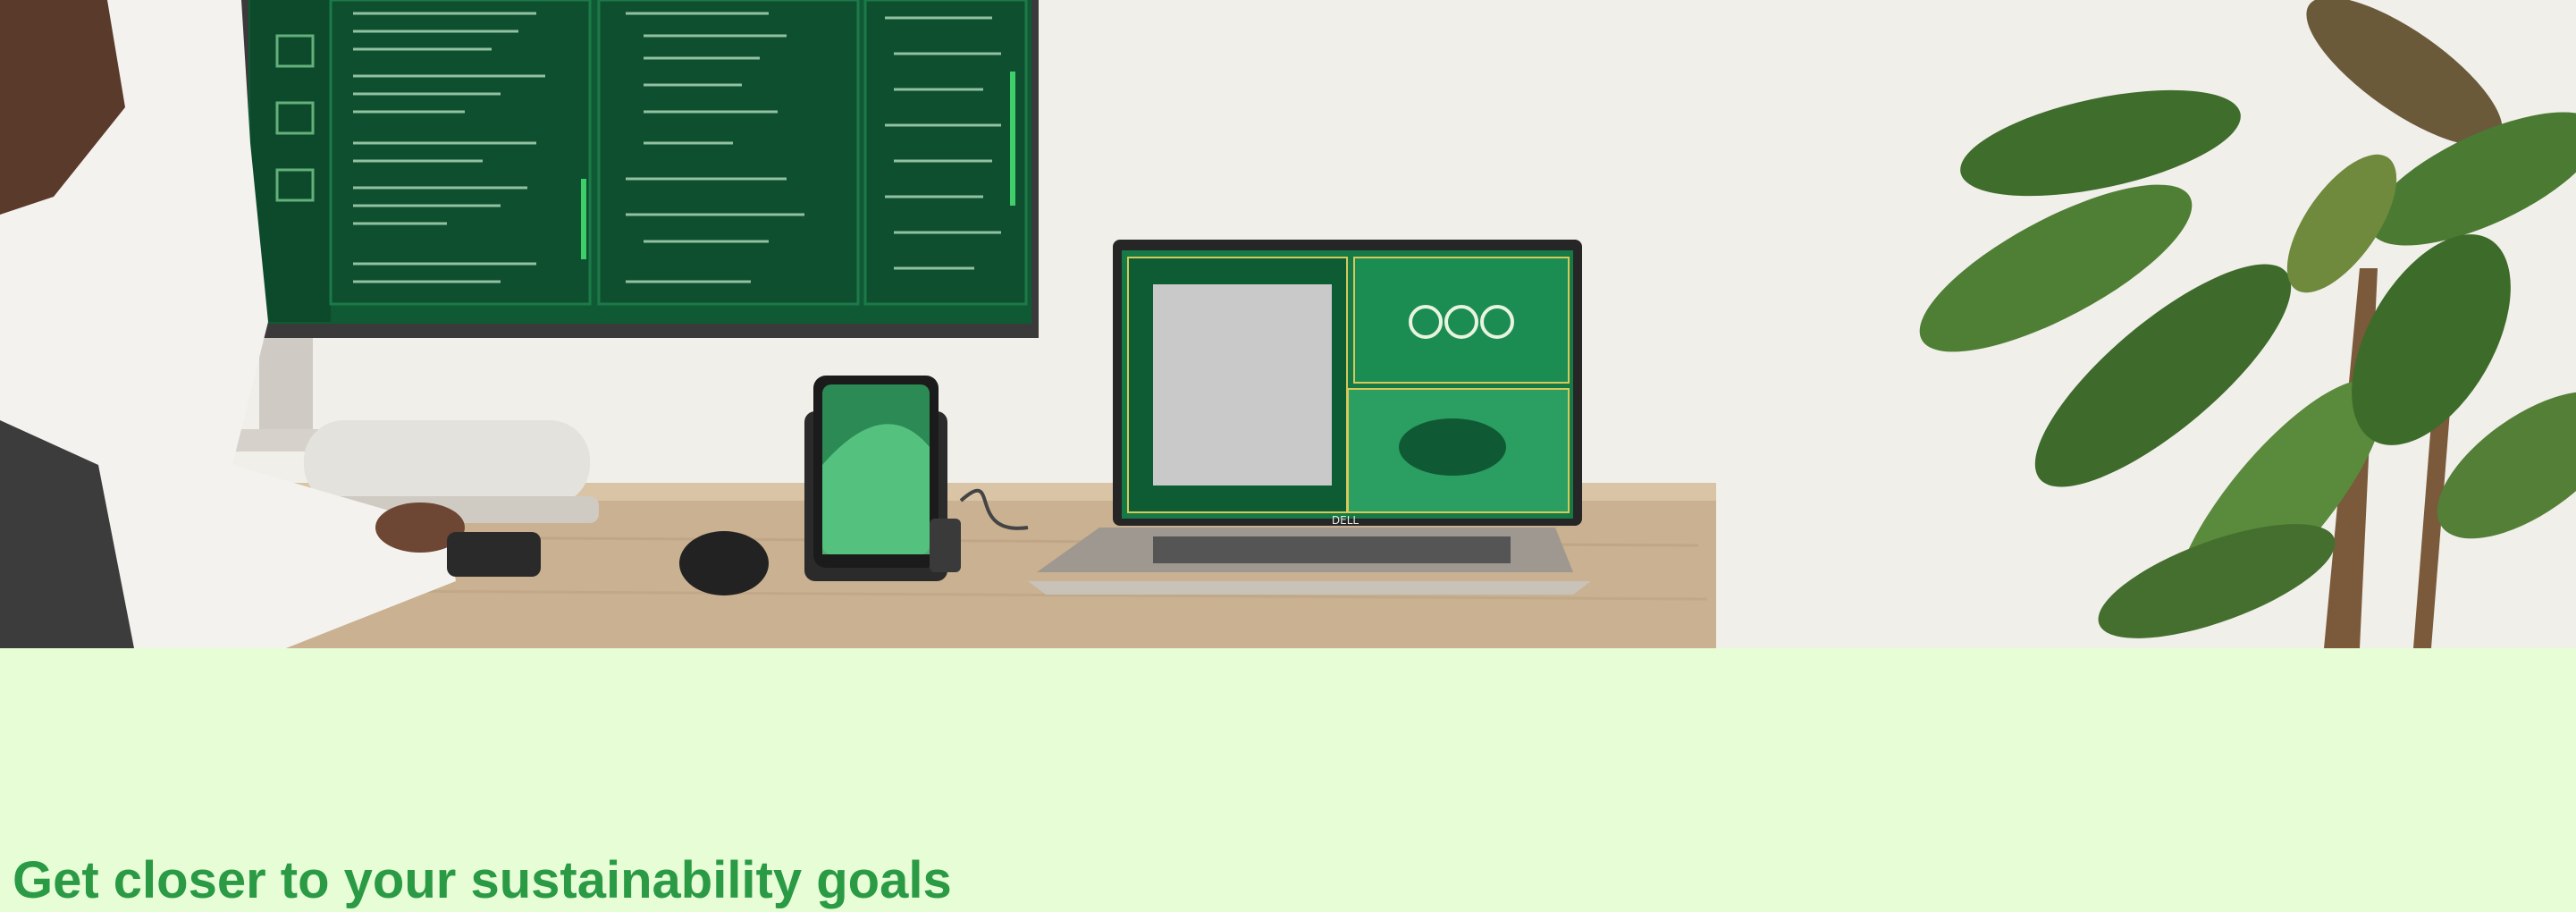 The image size is (2576, 912). Describe the element at coordinates (483, 880) in the screenshot. I see `section-heading: Get closer to your sustainability goals` at that location.